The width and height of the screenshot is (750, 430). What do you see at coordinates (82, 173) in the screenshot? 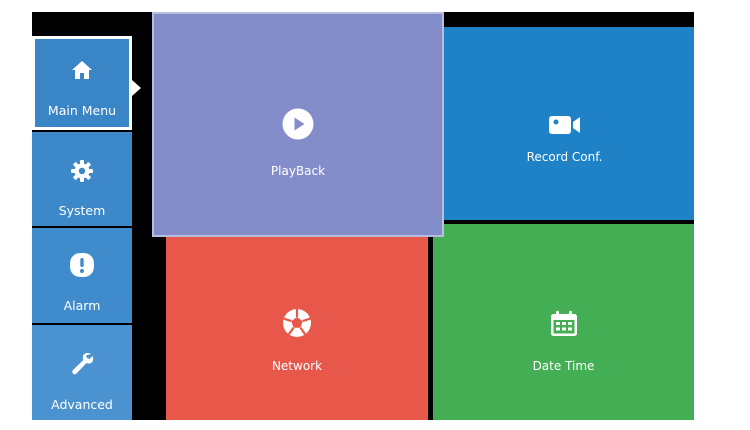
I see `gear-icon` at bounding box center [82, 173].